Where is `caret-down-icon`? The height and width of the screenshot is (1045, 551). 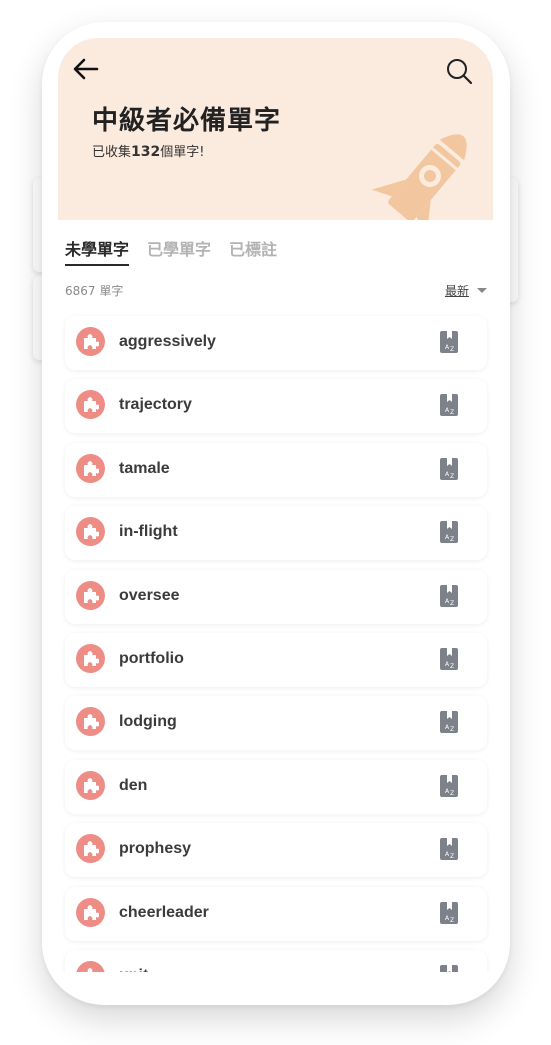
caret-down-icon is located at coordinates (482, 290).